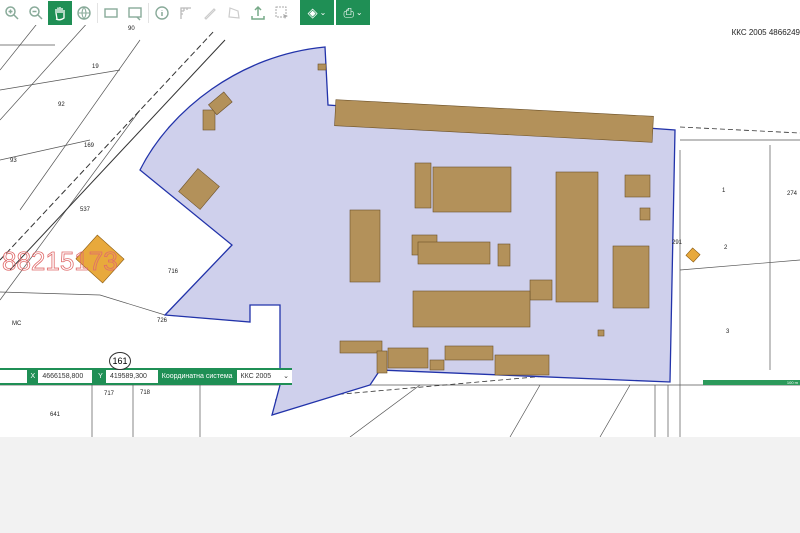 The image size is (800, 533). I want to click on scale-bar: 100 m, so click(751, 382).